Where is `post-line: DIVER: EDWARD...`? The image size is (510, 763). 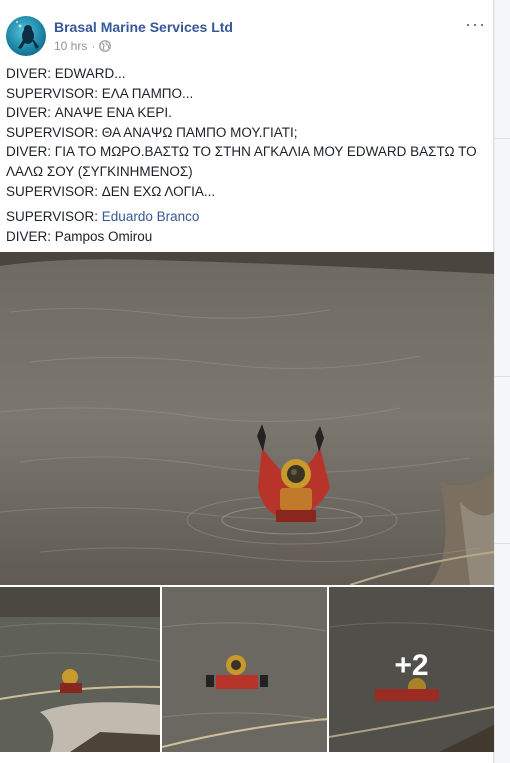 post-line: DIVER: EDWARD... is located at coordinates (66, 73).